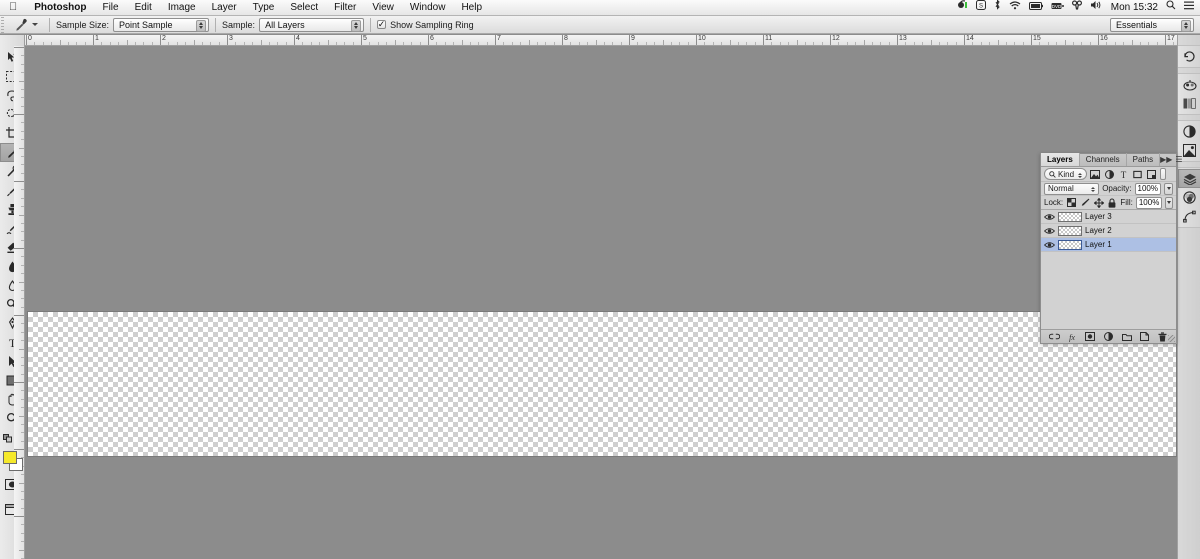 Image resolution: width=1200 pixels, height=559 pixels. What do you see at coordinates (1134, 7) in the screenshot?
I see `menu-bar-clock: Mon 15:32` at bounding box center [1134, 7].